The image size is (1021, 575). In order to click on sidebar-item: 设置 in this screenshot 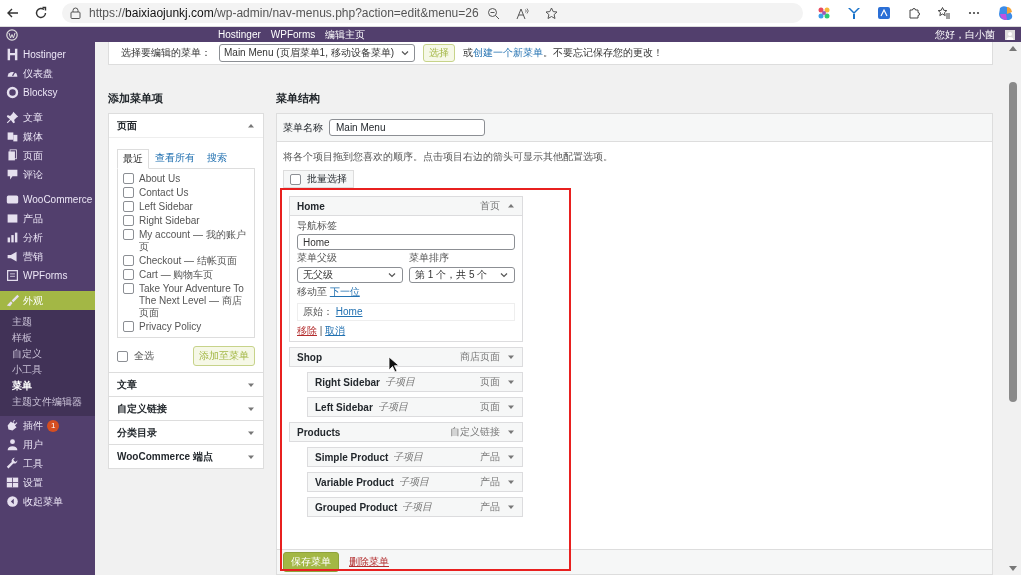, I will do `click(47, 482)`.